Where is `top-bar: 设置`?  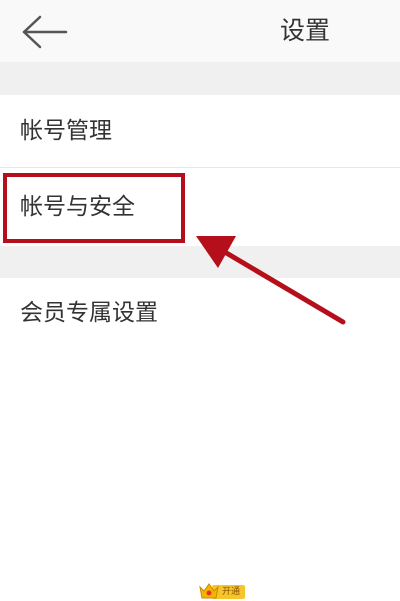
top-bar: 设置 is located at coordinates (200, 31).